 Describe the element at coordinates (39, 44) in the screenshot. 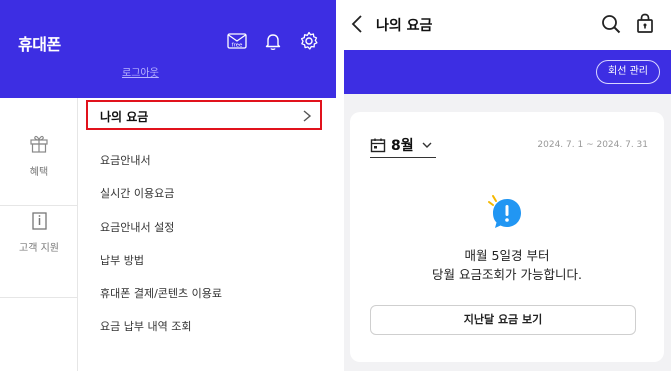

I see `page-title: 휴대폰` at that location.